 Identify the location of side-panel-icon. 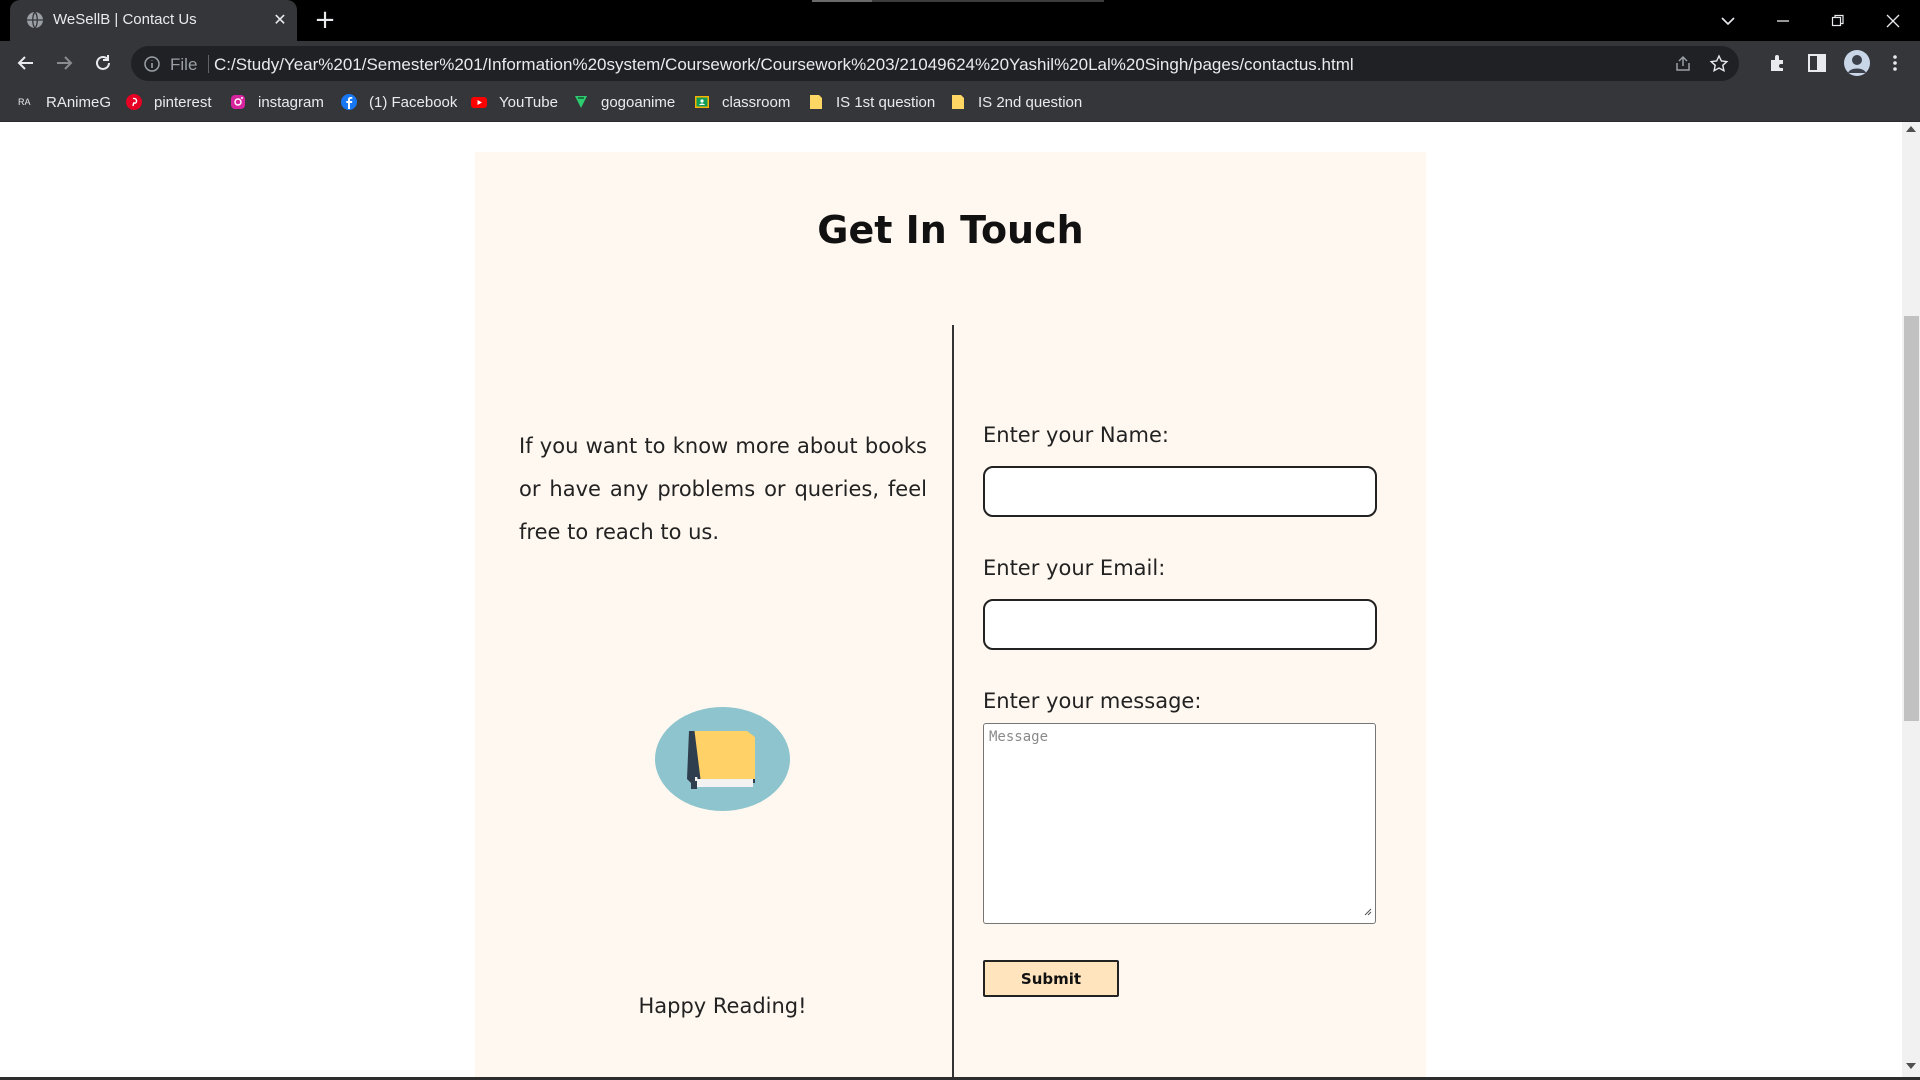
(1817, 63).